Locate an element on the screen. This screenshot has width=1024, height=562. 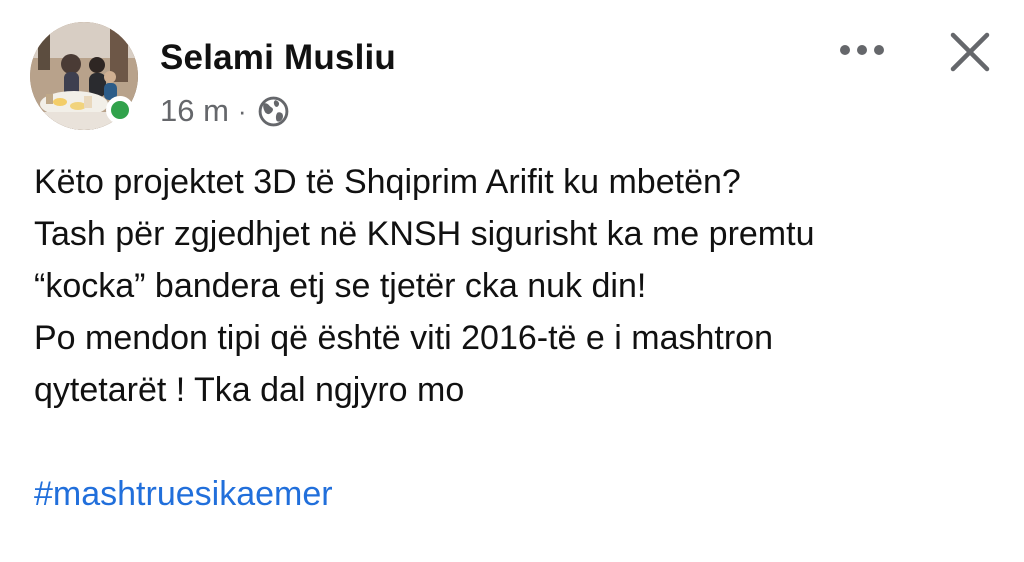
post-meta: 16 m · is located at coordinates (225, 111).